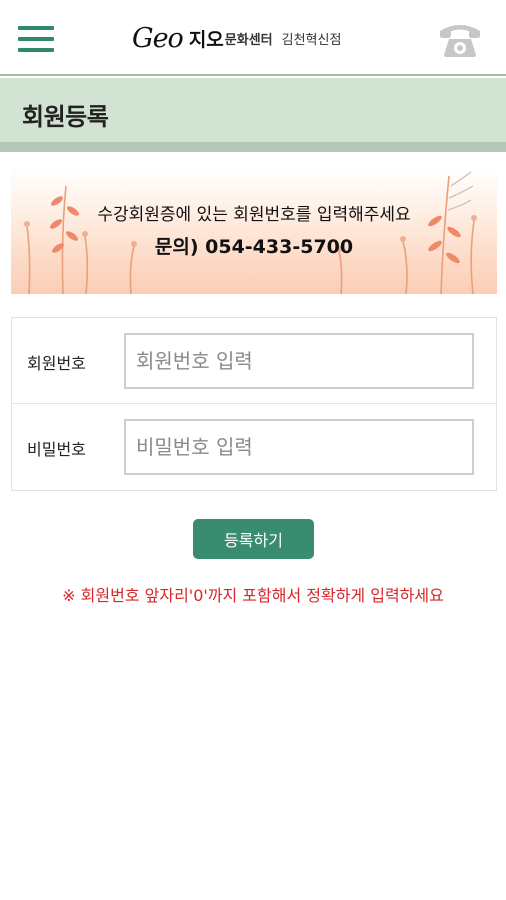 Image resolution: width=506 pixels, height=900 pixels. What do you see at coordinates (254, 215) in the screenshot?
I see `banner-instruction: 수강회원증에 있는 회원번호를 입력해주세요` at bounding box center [254, 215].